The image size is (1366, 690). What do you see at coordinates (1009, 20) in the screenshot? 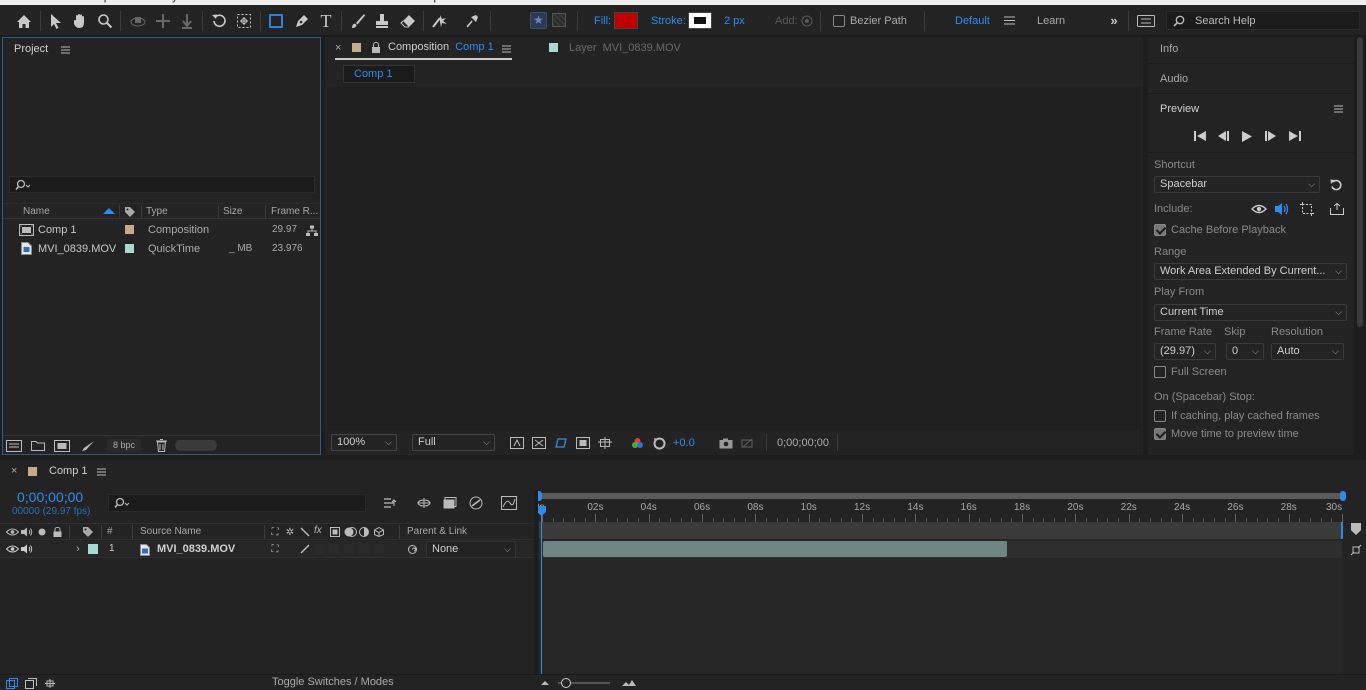
I see `workspace-menu-icon` at bounding box center [1009, 20].